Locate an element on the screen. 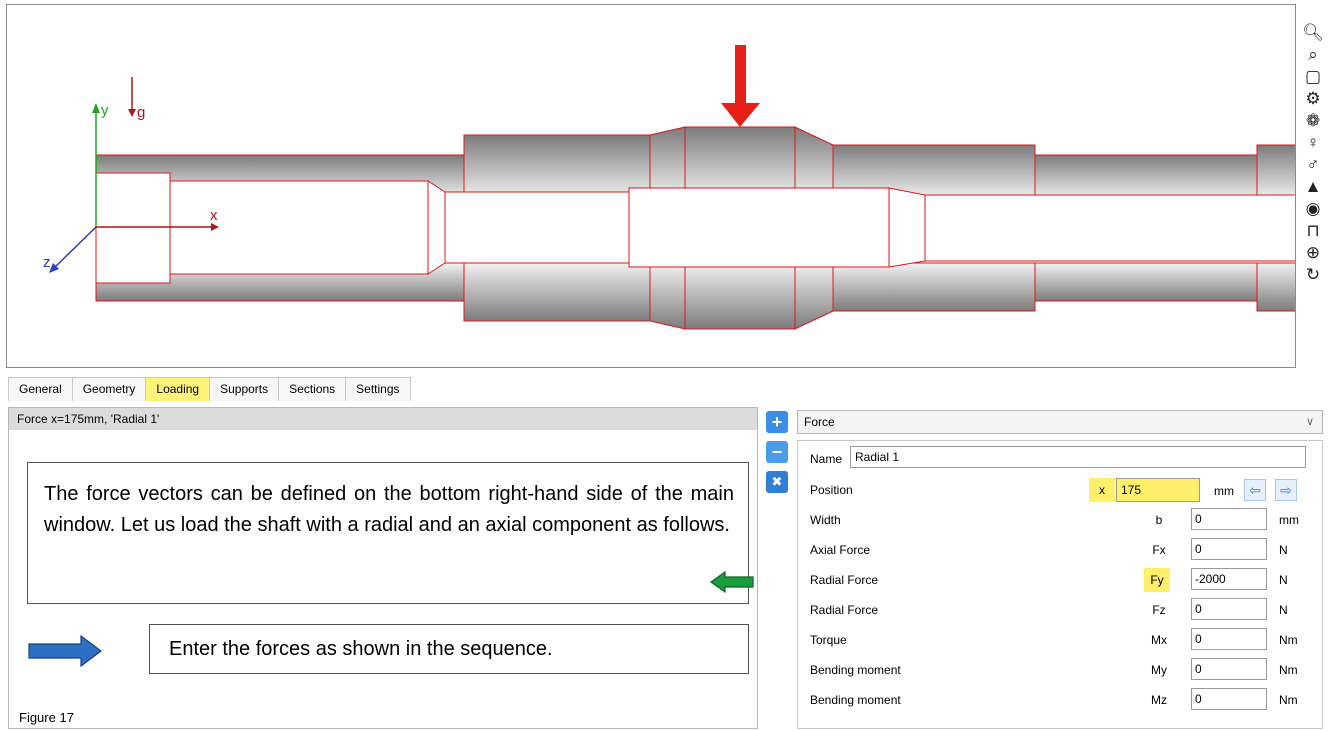 This screenshot has height=731, width=1331. ring-icon: ◉ is located at coordinates (1313, 209).